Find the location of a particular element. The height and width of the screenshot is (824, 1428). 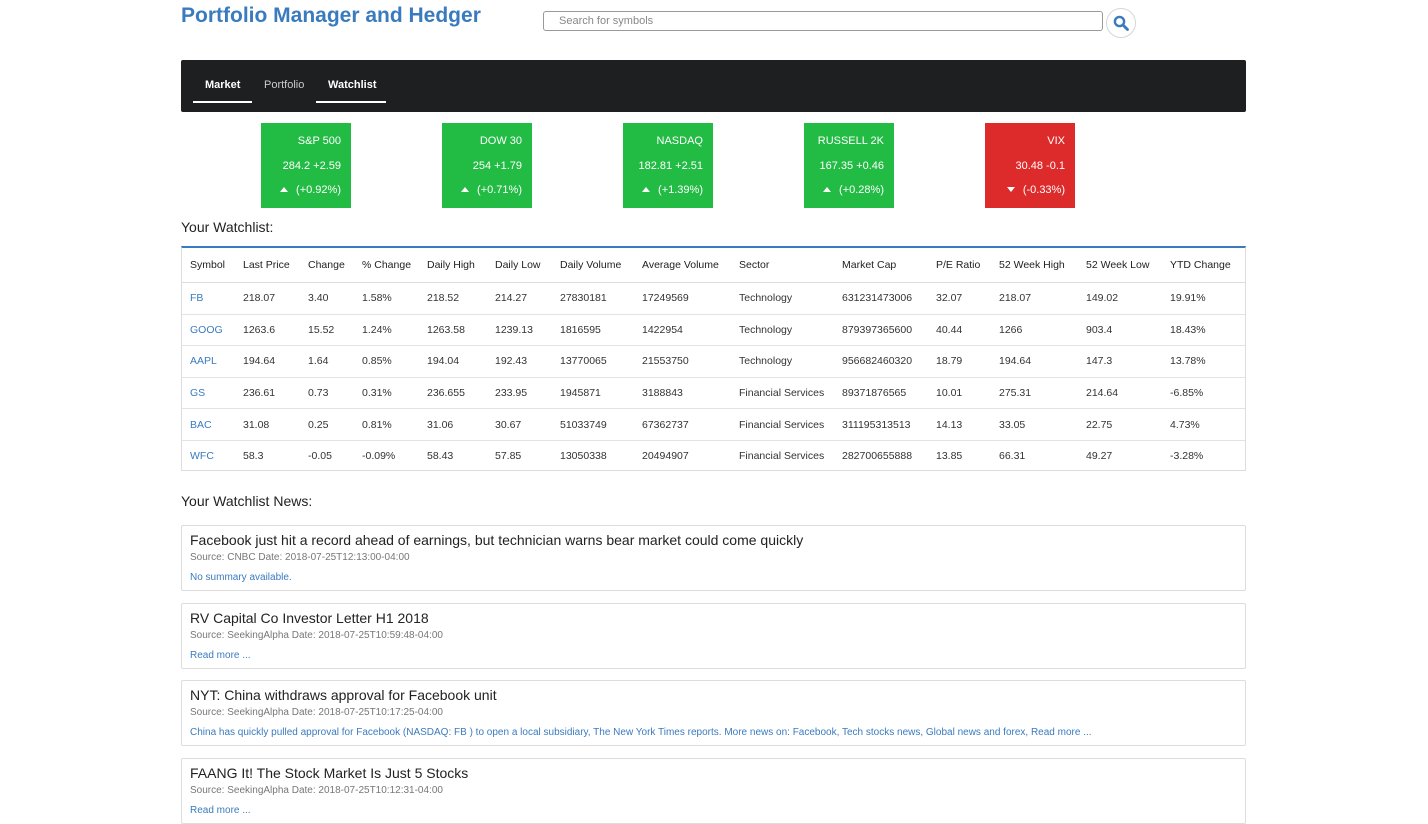

index-value: 182.81 +2.51 is located at coordinates (670, 166).